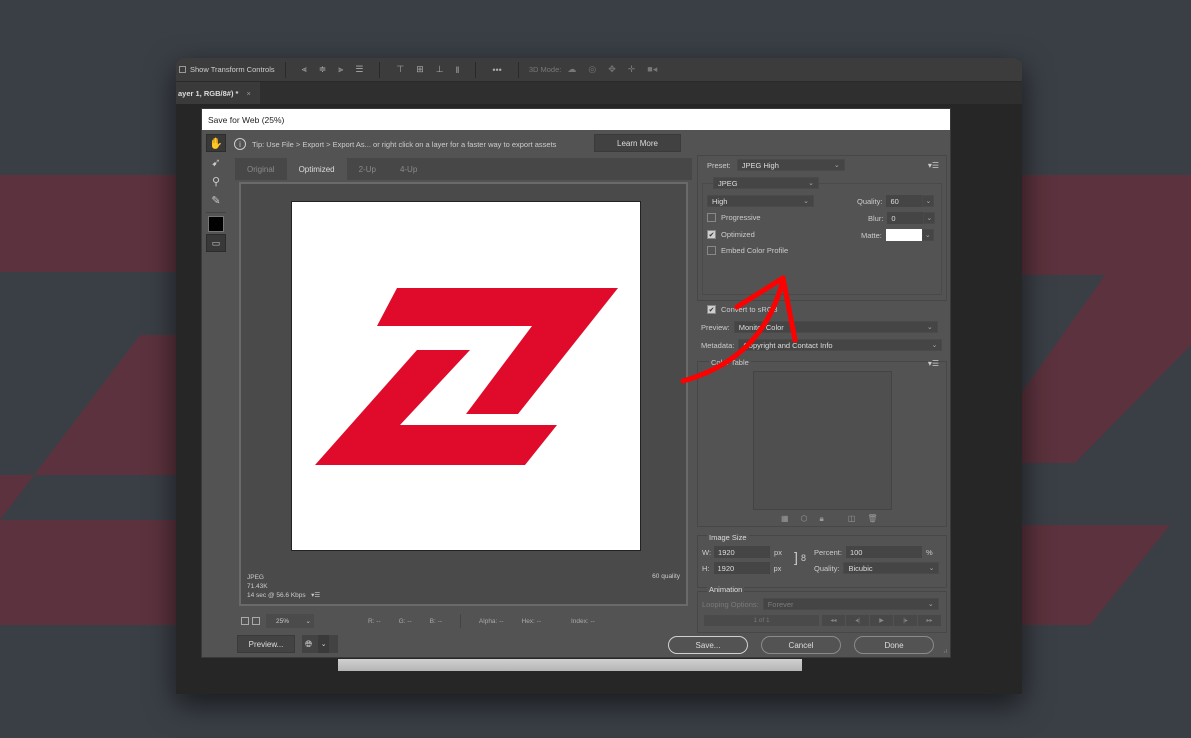  What do you see at coordinates (741, 568) in the screenshot?
I see `height-input: 1920` at bounding box center [741, 568].